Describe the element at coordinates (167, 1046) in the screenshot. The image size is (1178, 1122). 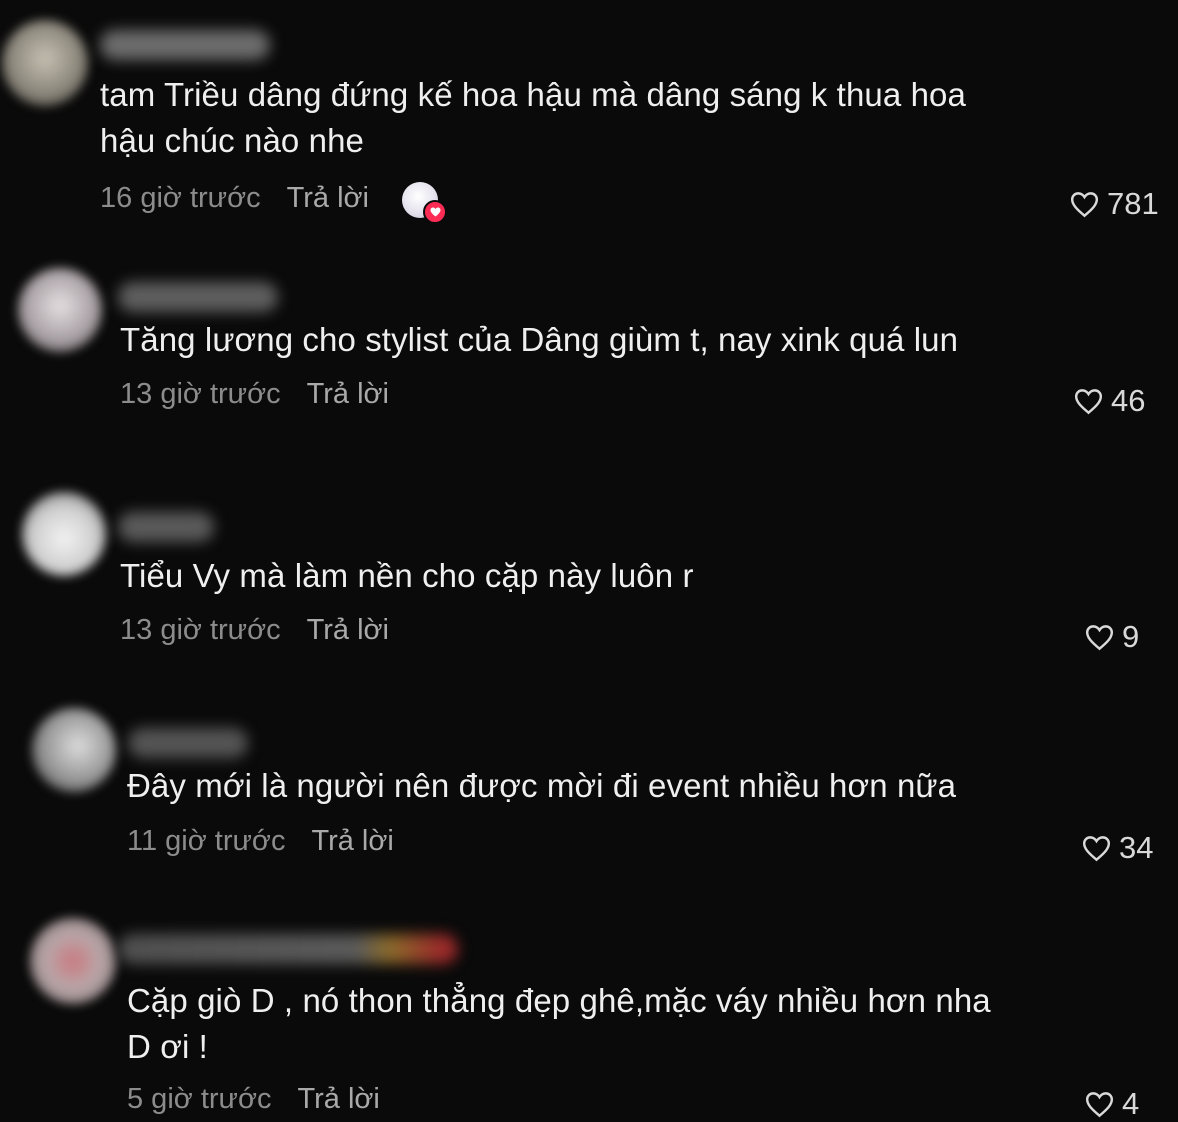
I see `comment-text-line: D ơi !` at that location.